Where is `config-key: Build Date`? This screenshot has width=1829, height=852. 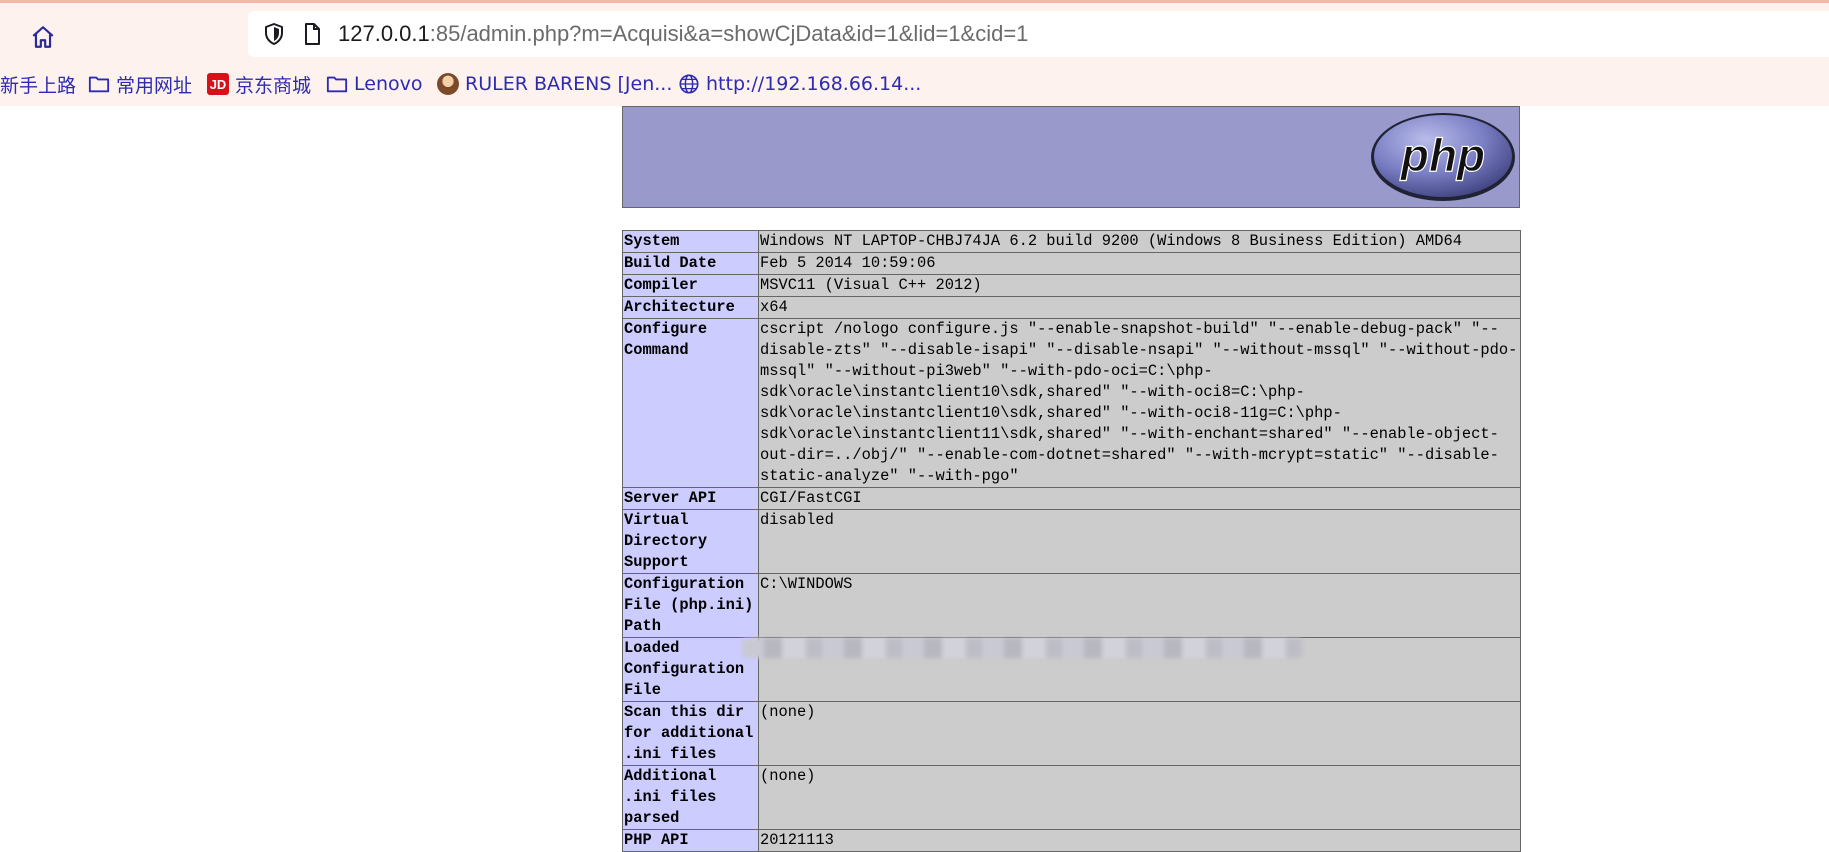
config-key: Build Date is located at coordinates (690, 263).